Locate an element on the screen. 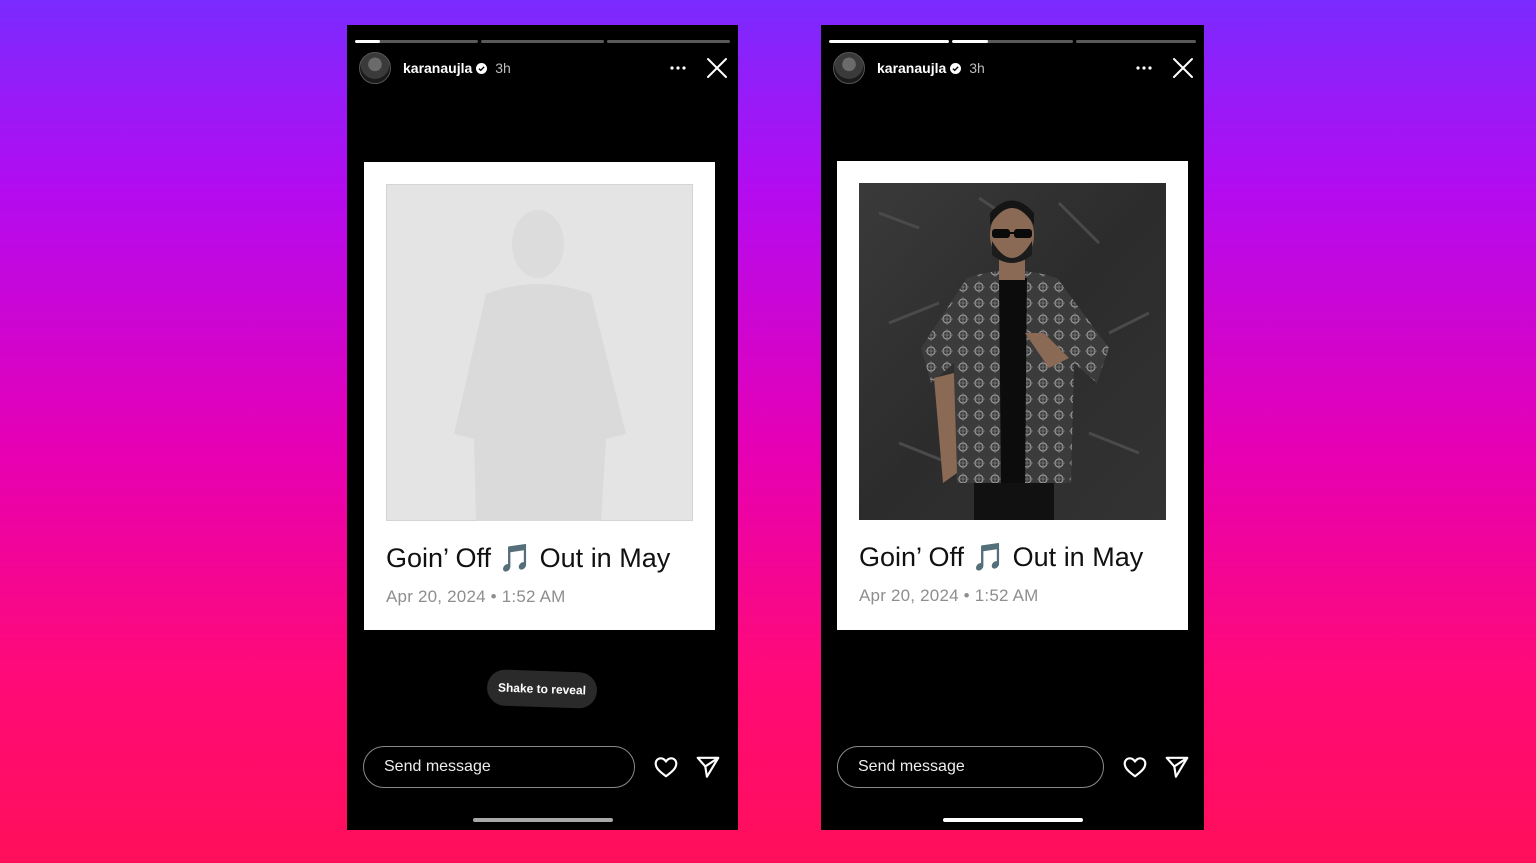 The width and height of the screenshot is (1536, 863). post-photo is located at coordinates (1012, 351).